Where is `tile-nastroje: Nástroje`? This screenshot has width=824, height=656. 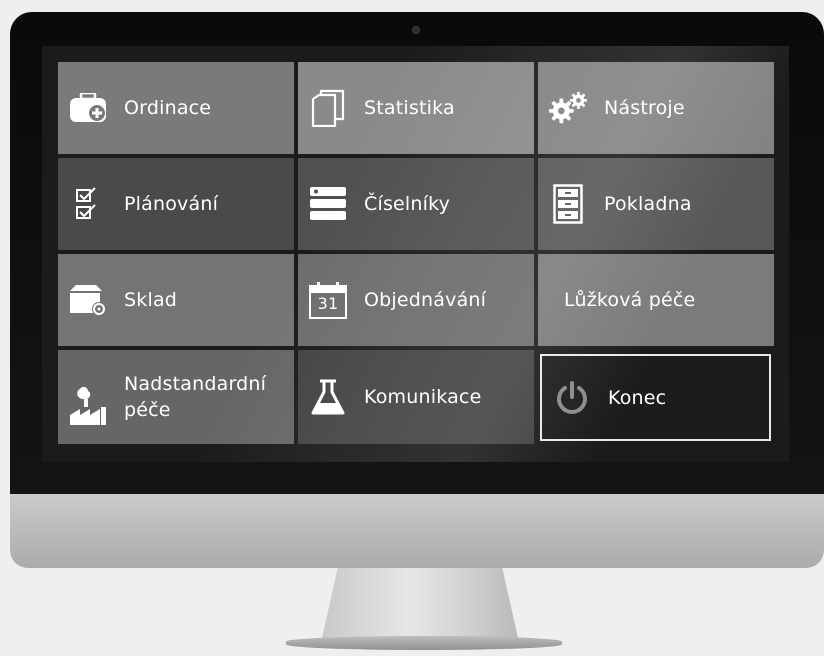
tile-nastroje: Nástroje is located at coordinates (656, 108).